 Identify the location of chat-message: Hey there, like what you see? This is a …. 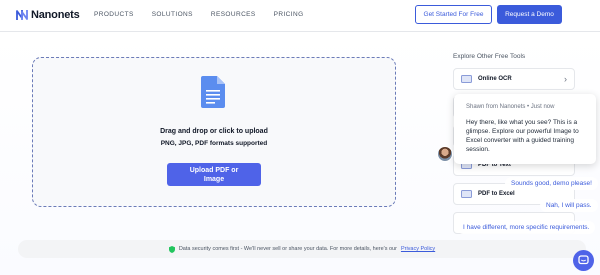
(522, 136).